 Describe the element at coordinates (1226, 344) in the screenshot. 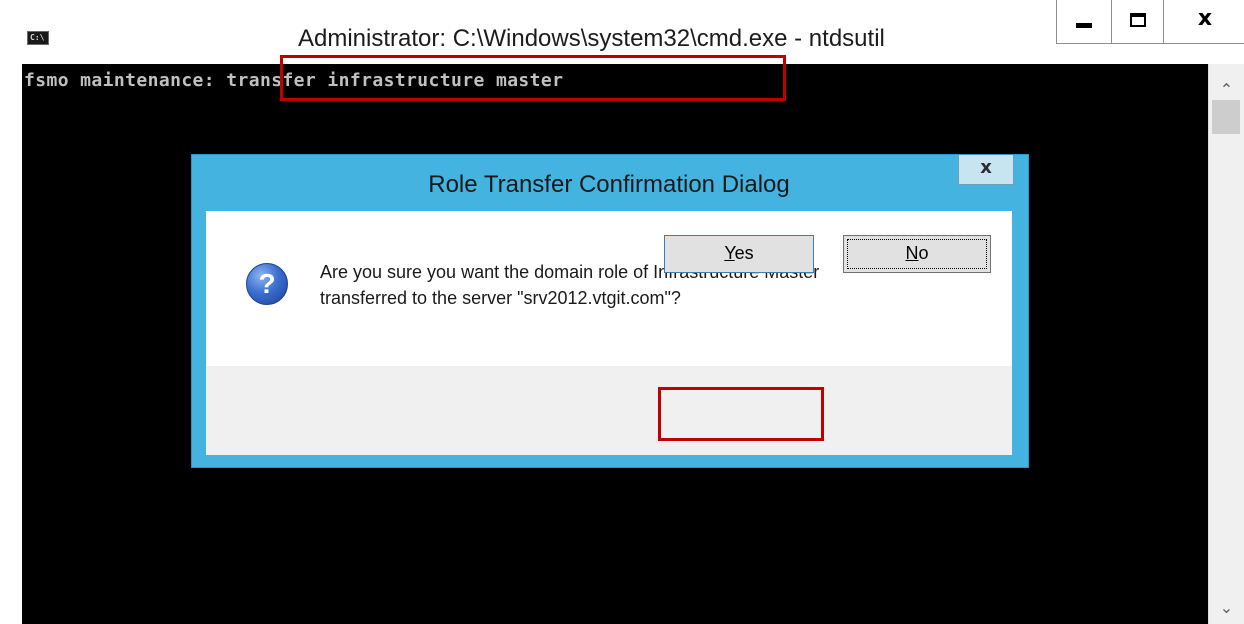

I see `vertical-scrollbar: ⌃ ⌄` at that location.